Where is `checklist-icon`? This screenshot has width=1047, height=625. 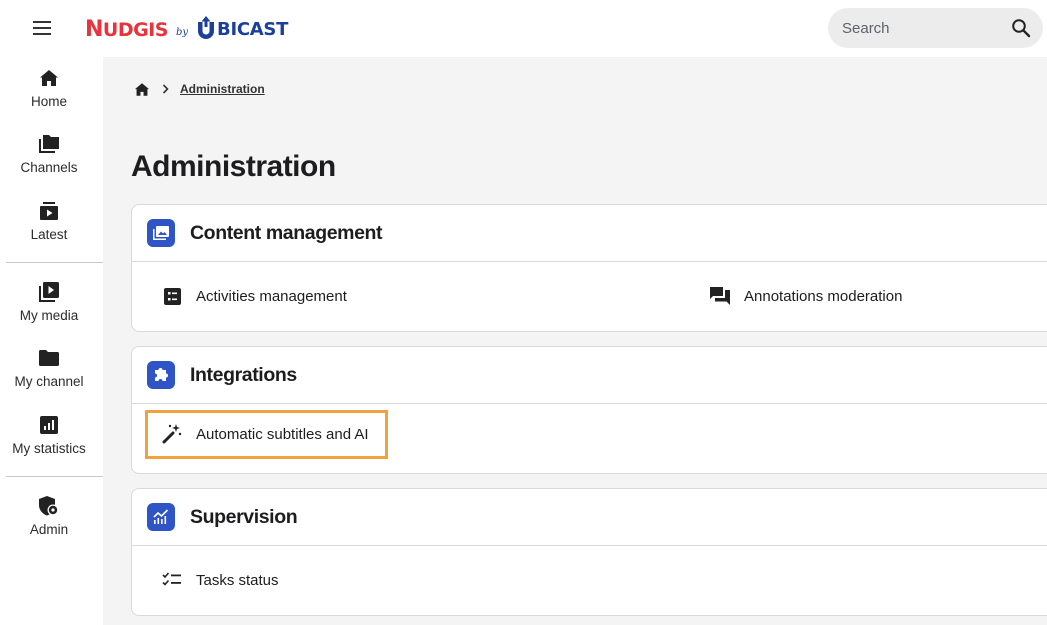 checklist-icon is located at coordinates (171, 579).